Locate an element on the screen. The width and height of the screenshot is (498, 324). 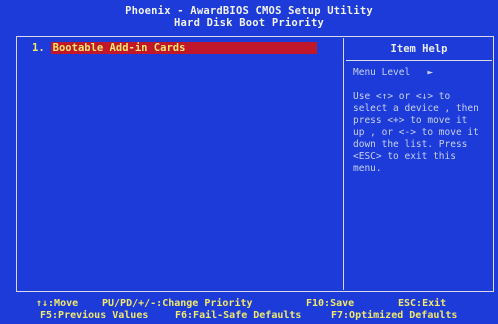
page-title: Hard Disk Boot Priority is located at coordinates (249, 23).